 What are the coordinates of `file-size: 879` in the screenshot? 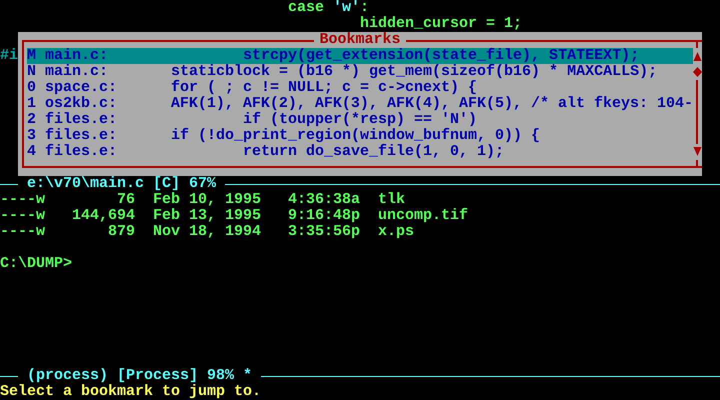 It's located at (120, 232).